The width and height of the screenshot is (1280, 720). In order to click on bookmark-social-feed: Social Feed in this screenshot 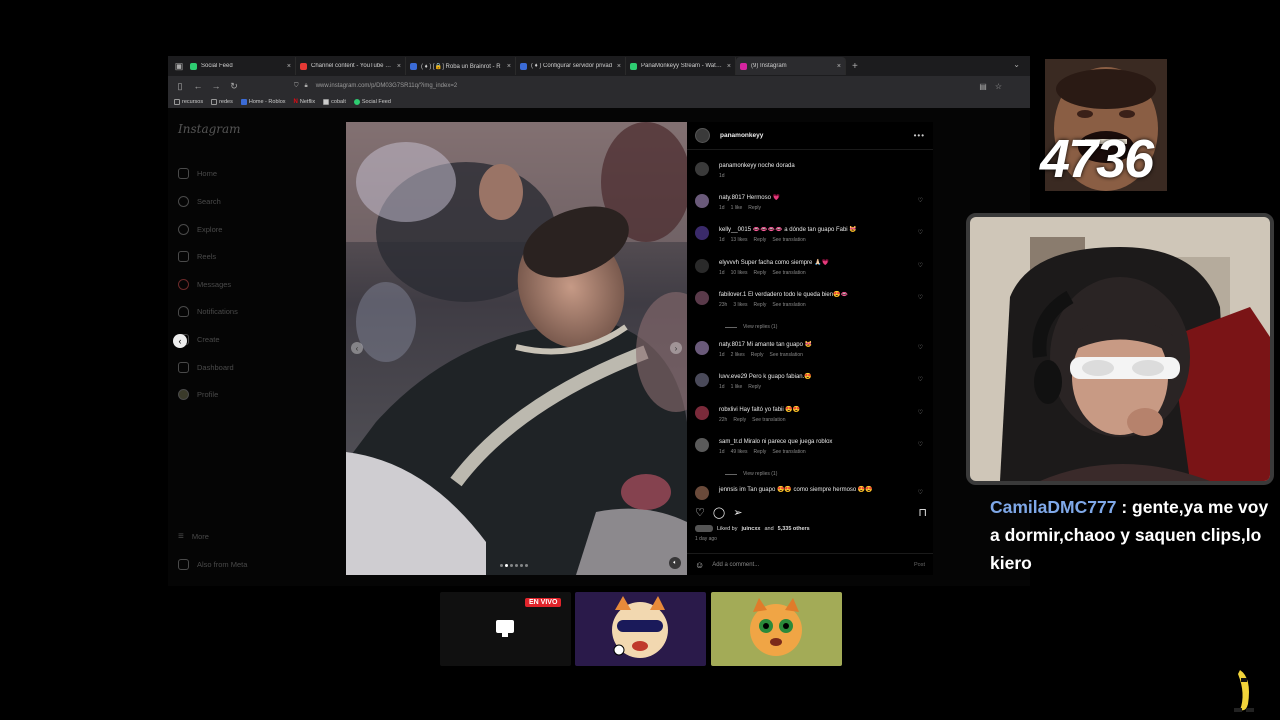, I will do `click(372, 102)`.